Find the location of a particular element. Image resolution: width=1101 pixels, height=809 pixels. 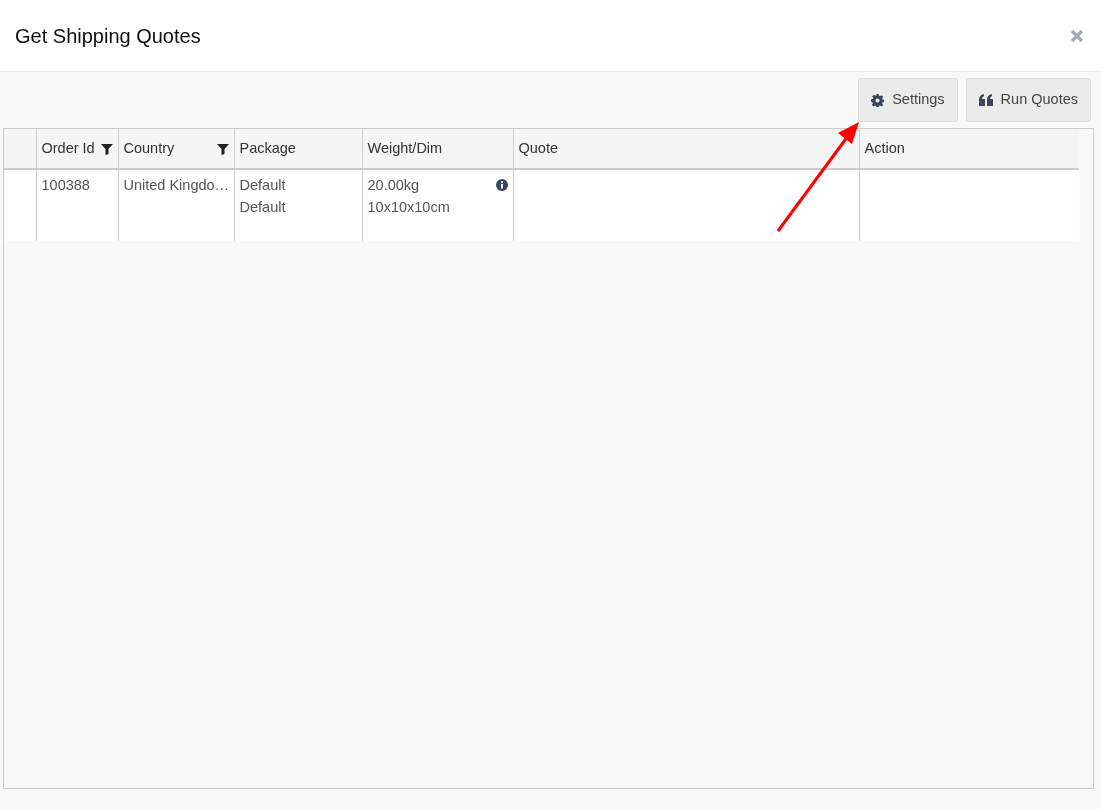

gear-icon is located at coordinates (878, 100).